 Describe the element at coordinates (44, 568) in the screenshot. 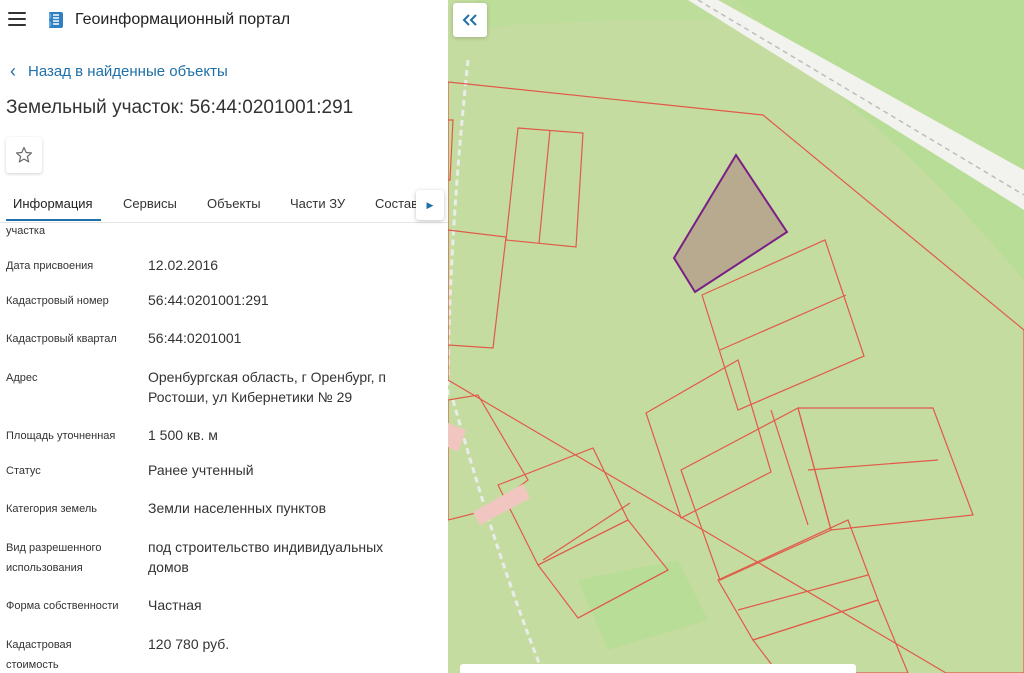

I see `field-label: использования` at that location.